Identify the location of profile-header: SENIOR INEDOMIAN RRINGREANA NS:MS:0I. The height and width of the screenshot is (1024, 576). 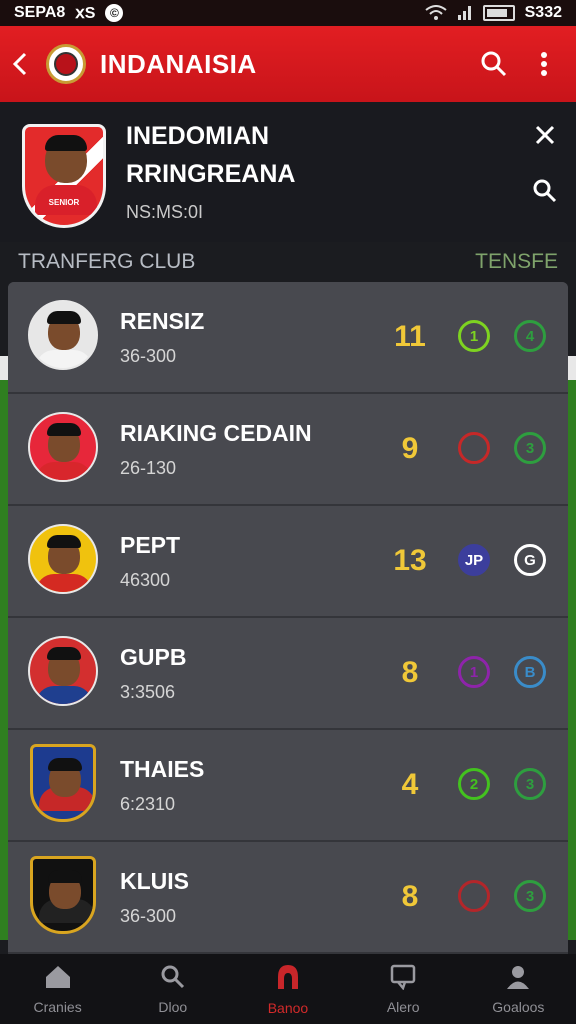
(288, 172).